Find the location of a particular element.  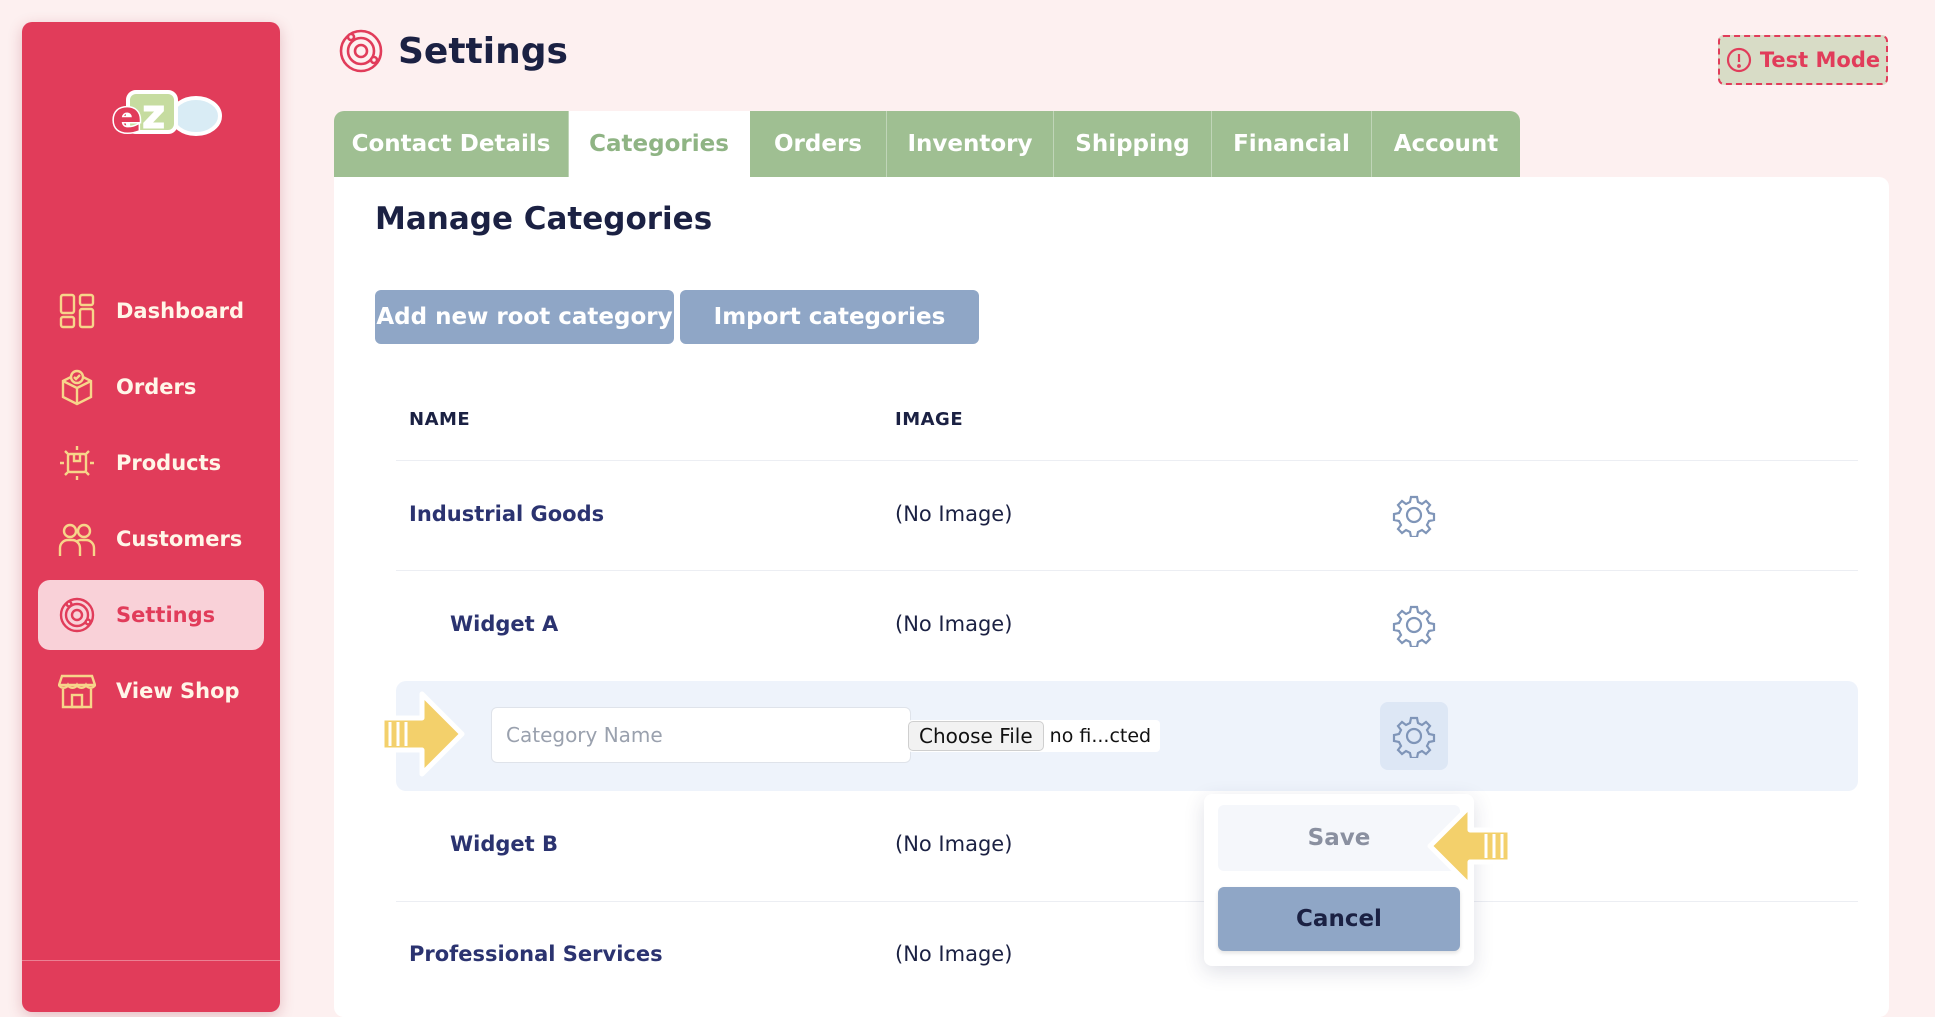

sidebar-item-dashboard: Dashboard is located at coordinates (151, 311).